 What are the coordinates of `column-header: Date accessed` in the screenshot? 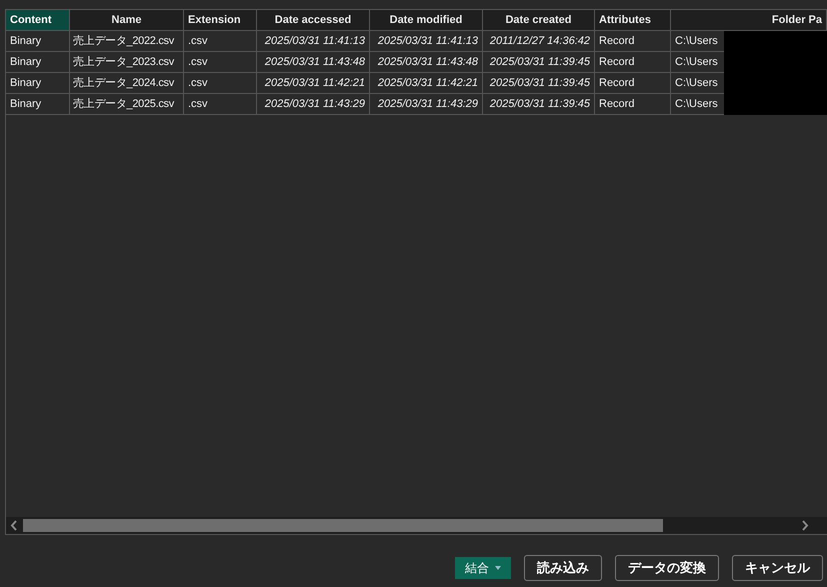 It's located at (313, 20).